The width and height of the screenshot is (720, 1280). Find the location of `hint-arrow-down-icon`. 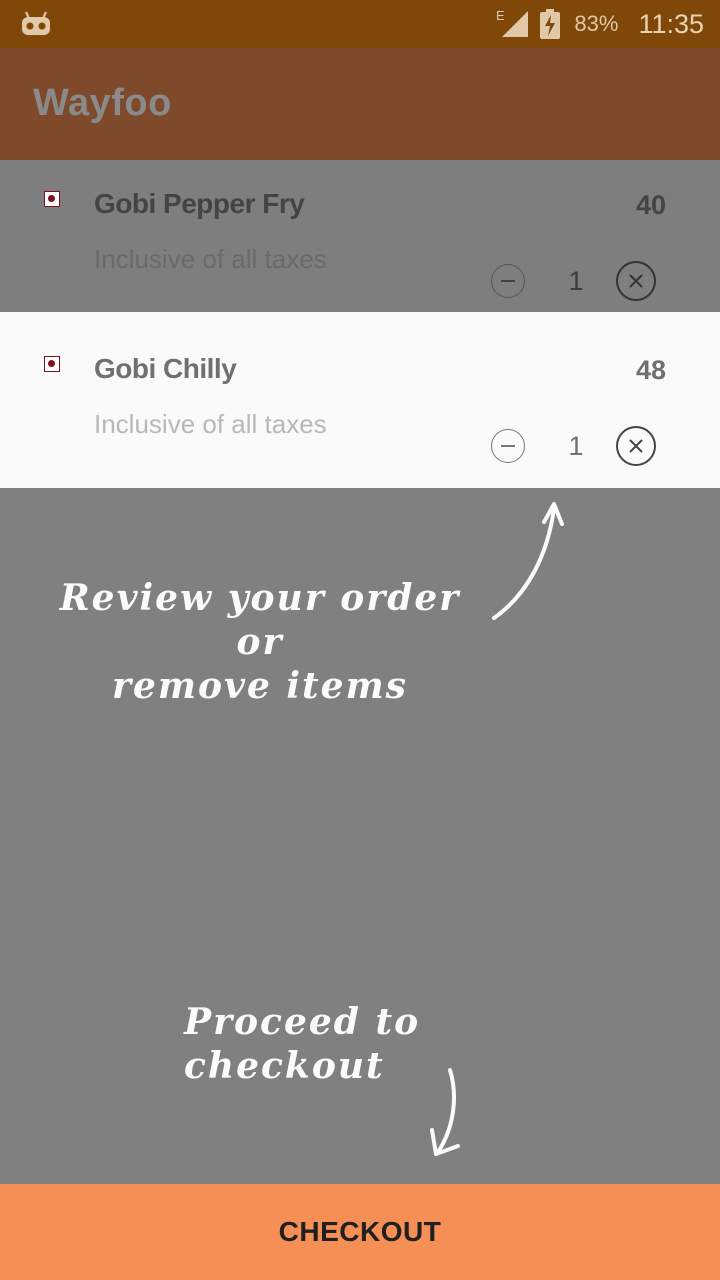

hint-arrow-down-icon is located at coordinates (445, 1112).